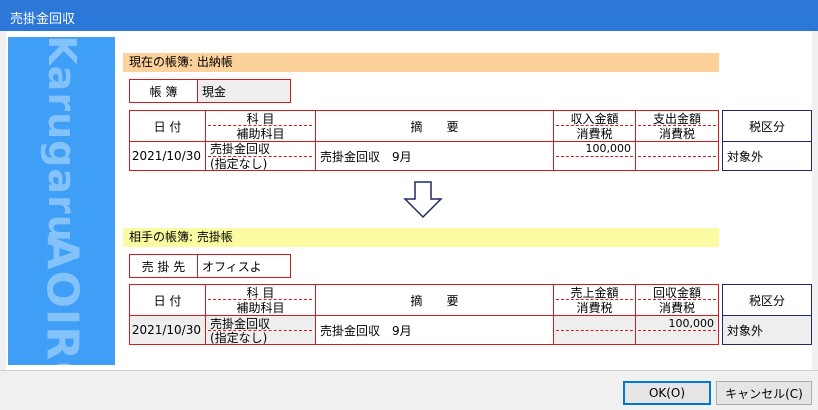  I want to click on down-arrow-icon, so click(423, 200).